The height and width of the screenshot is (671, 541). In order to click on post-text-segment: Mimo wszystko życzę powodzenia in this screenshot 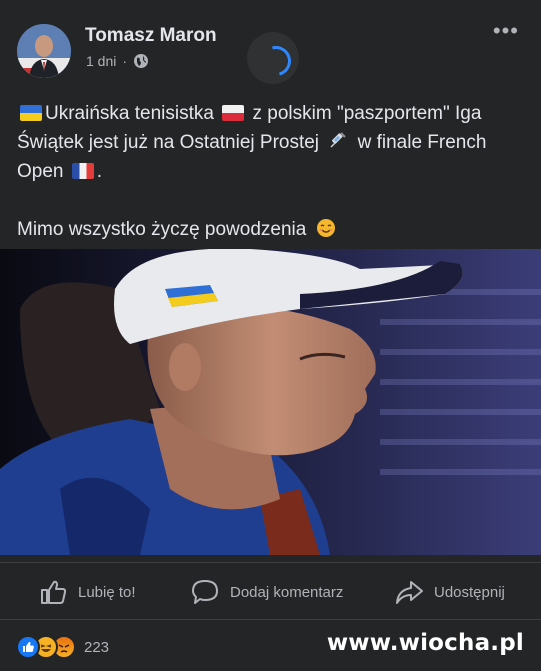, I will do `click(162, 229)`.